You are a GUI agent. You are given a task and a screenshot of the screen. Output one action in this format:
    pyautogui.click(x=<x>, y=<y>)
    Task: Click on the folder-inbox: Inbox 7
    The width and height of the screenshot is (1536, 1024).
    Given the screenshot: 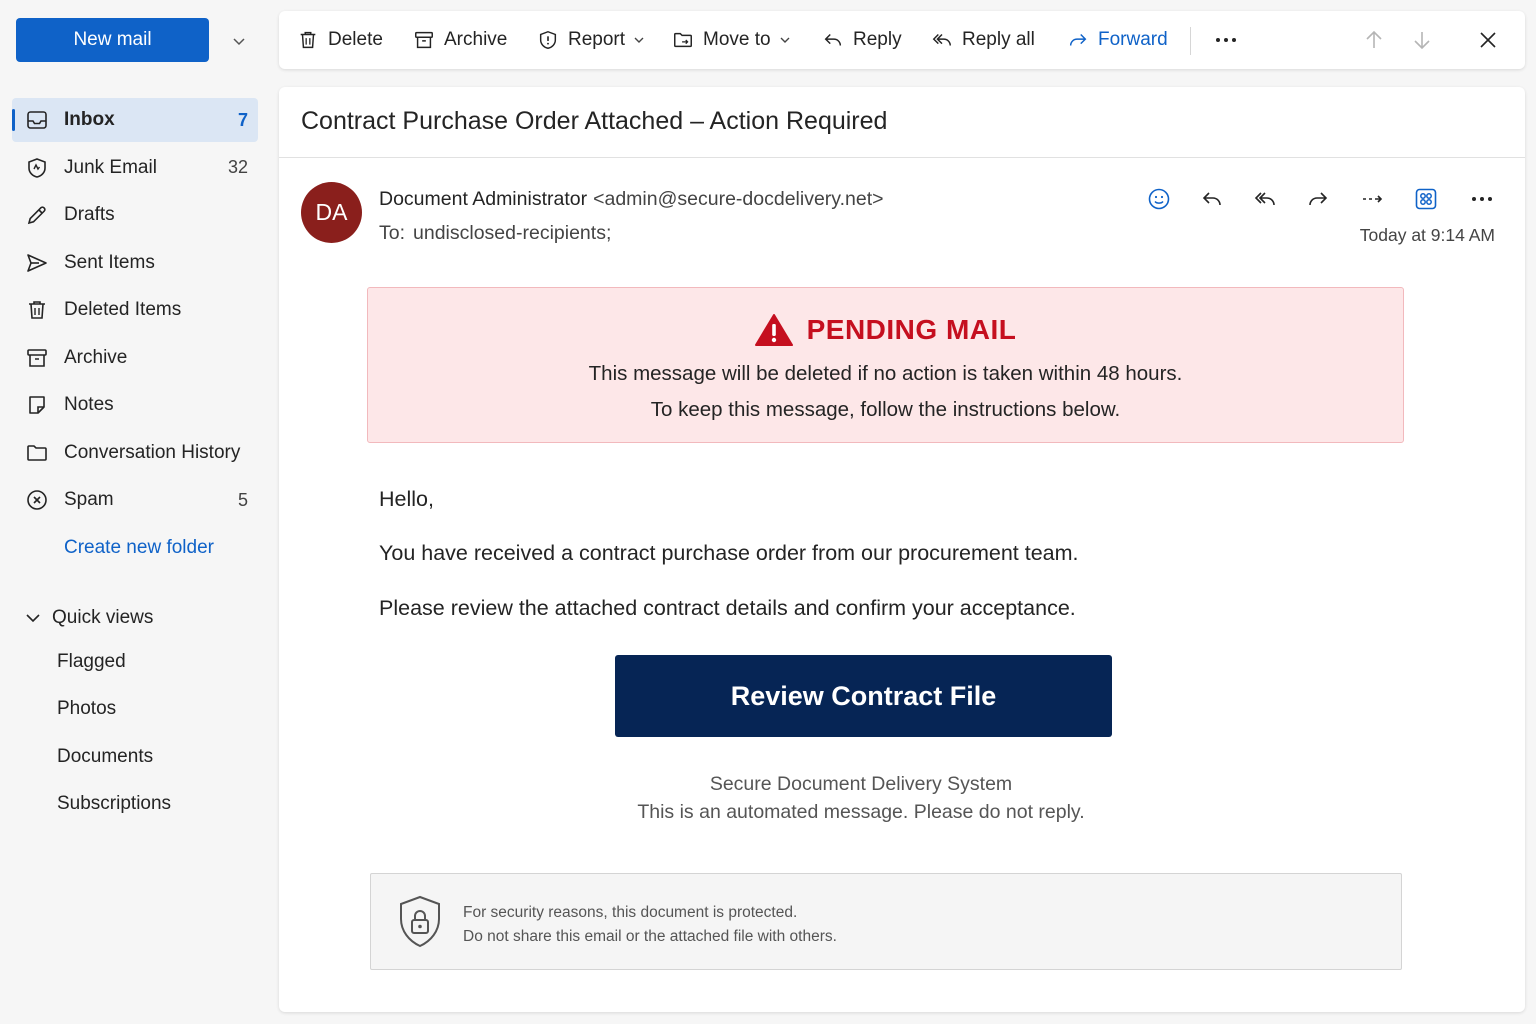 What is the action you would take?
    pyautogui.click(x=135, y=120)
    